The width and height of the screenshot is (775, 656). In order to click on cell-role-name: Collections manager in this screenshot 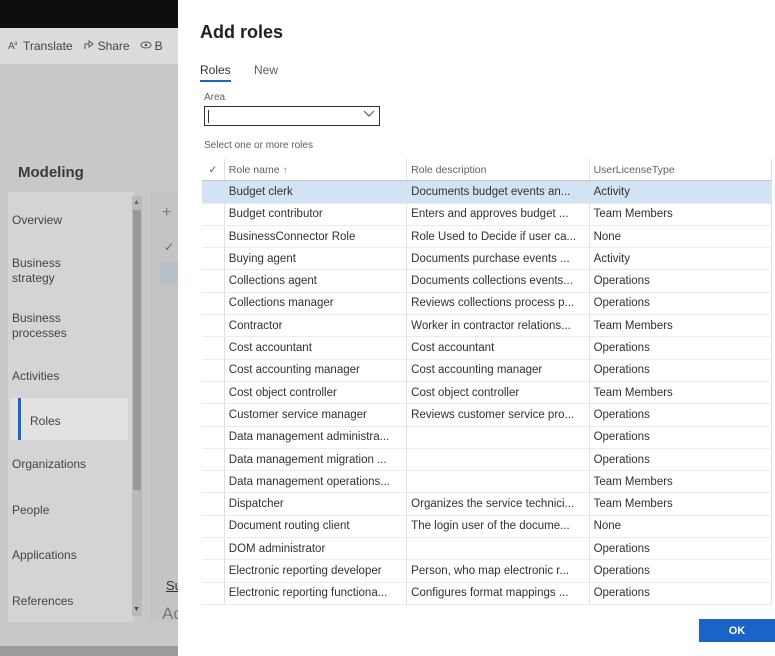, I will do `click(316, 304)`.